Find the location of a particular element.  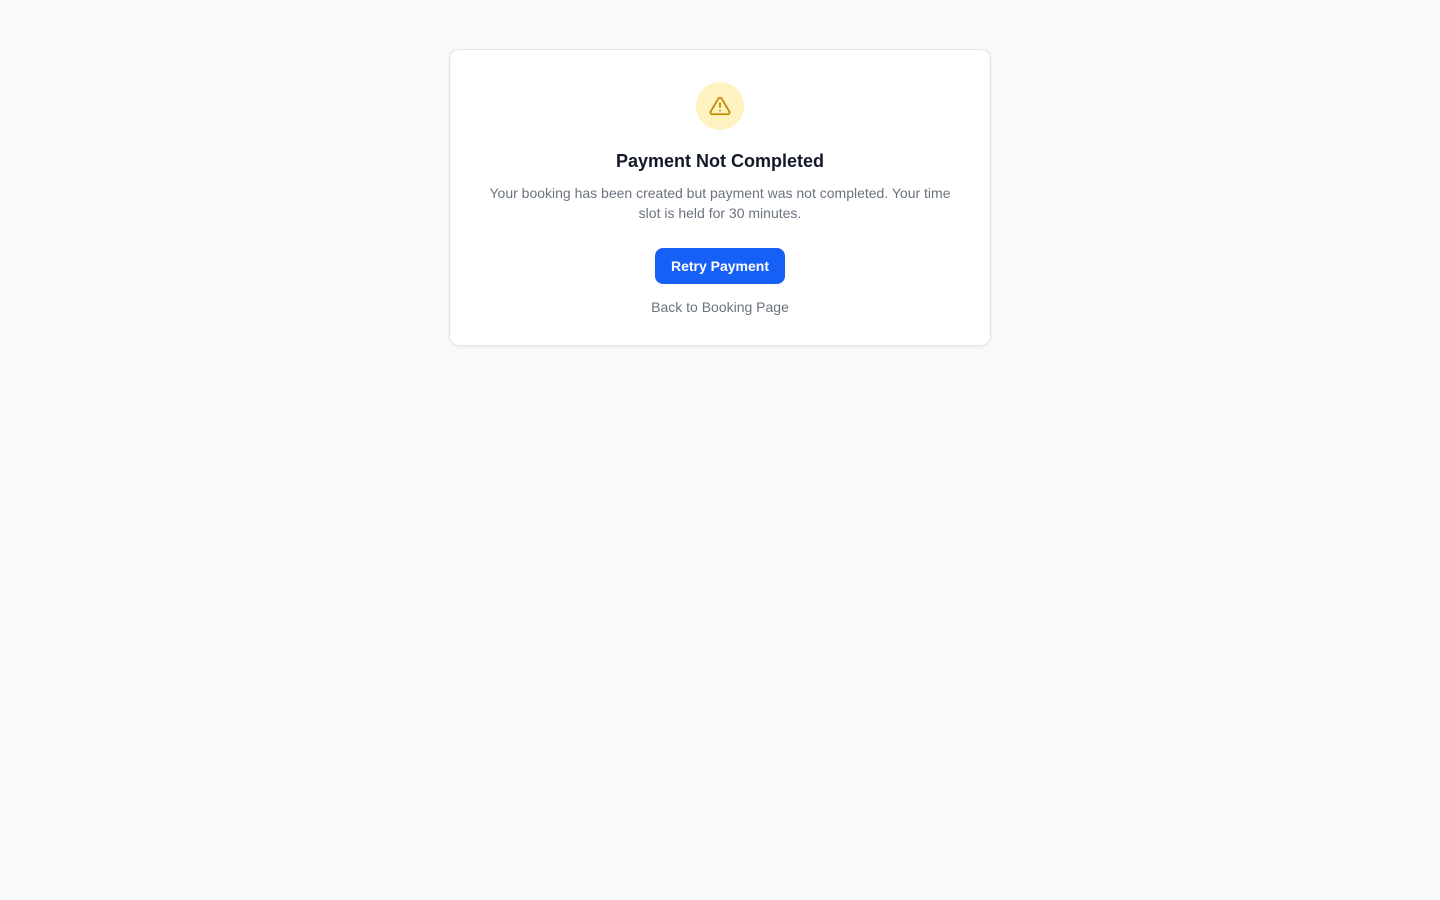

warning-triangle-icon is located at coordinates (720, 106).